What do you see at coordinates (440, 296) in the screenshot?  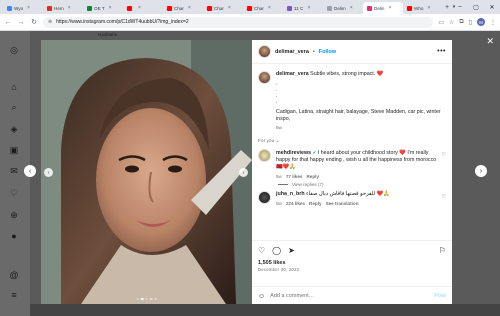 I see `post-comment-button: Post` at bounding box center [440, 296].